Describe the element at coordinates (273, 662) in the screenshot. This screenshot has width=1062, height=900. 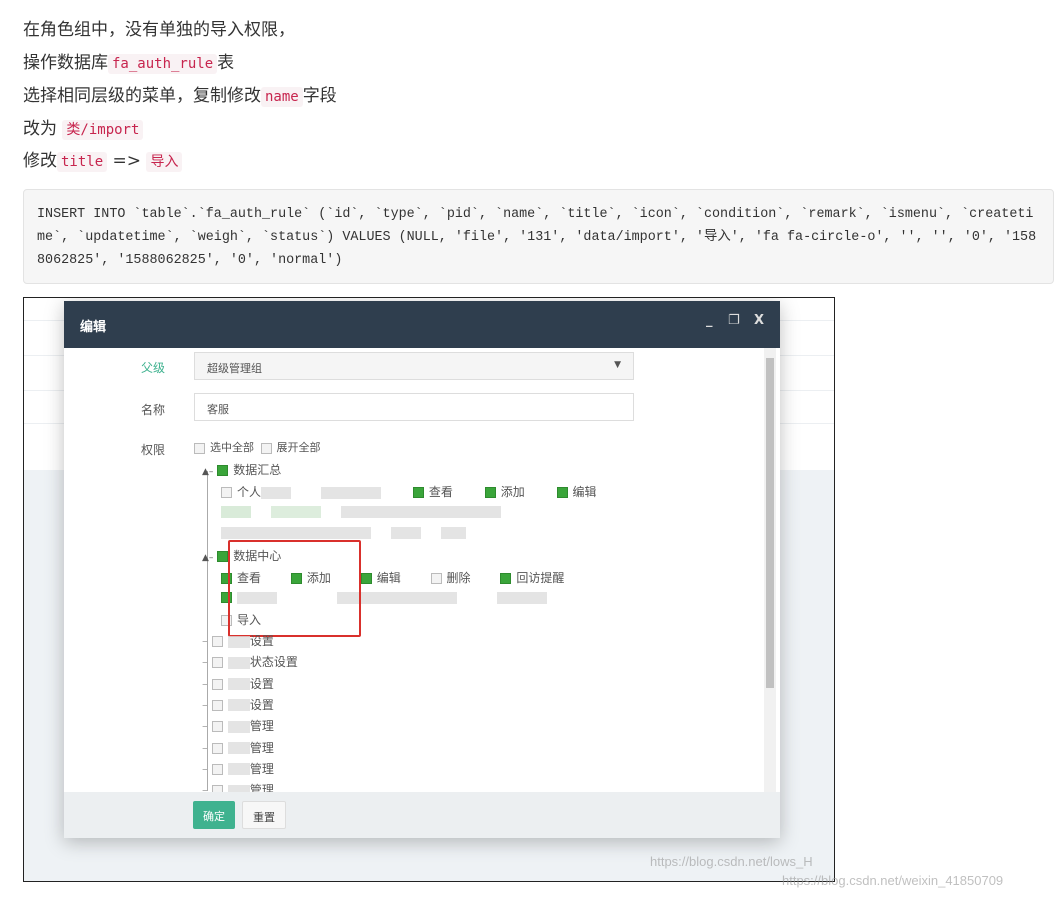
I see `node-label: 状态设置` at that location.